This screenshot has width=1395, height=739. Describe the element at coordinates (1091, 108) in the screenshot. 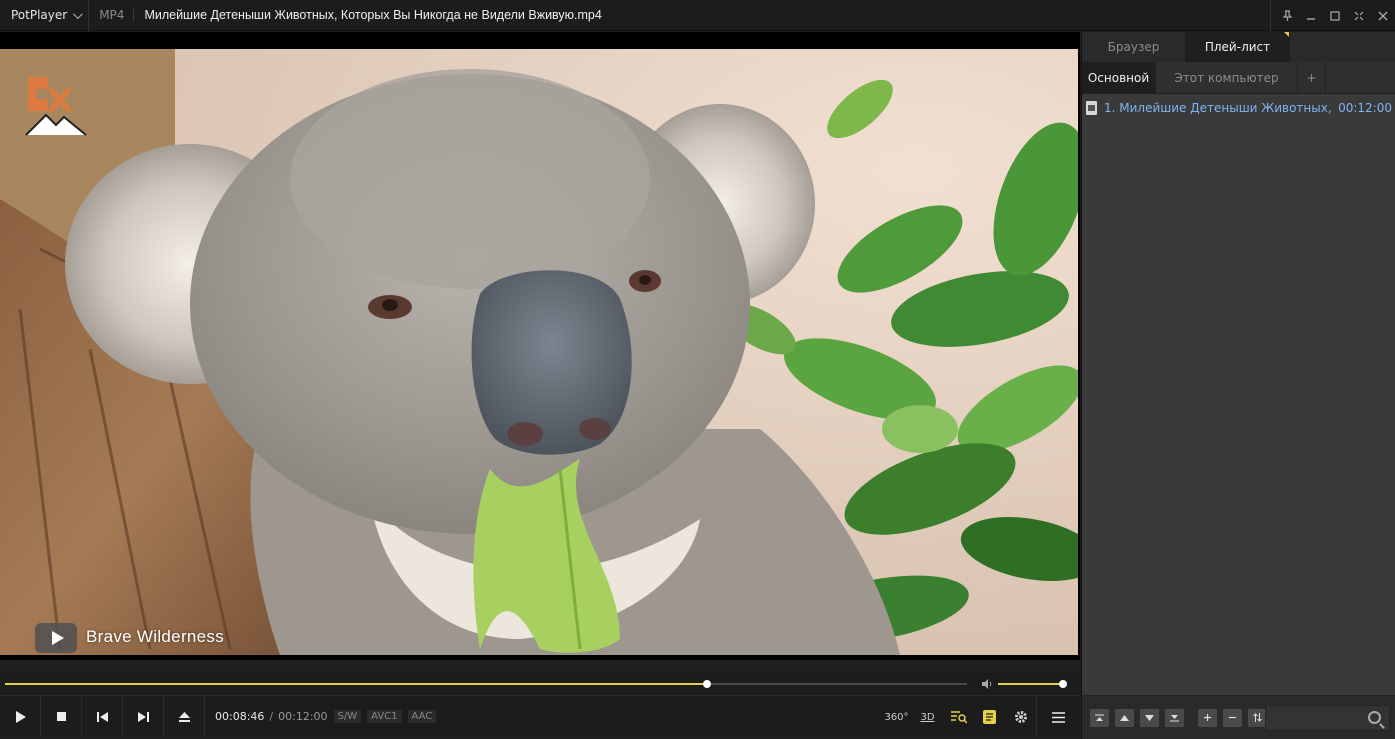

I see `video-file-icon` at that location.